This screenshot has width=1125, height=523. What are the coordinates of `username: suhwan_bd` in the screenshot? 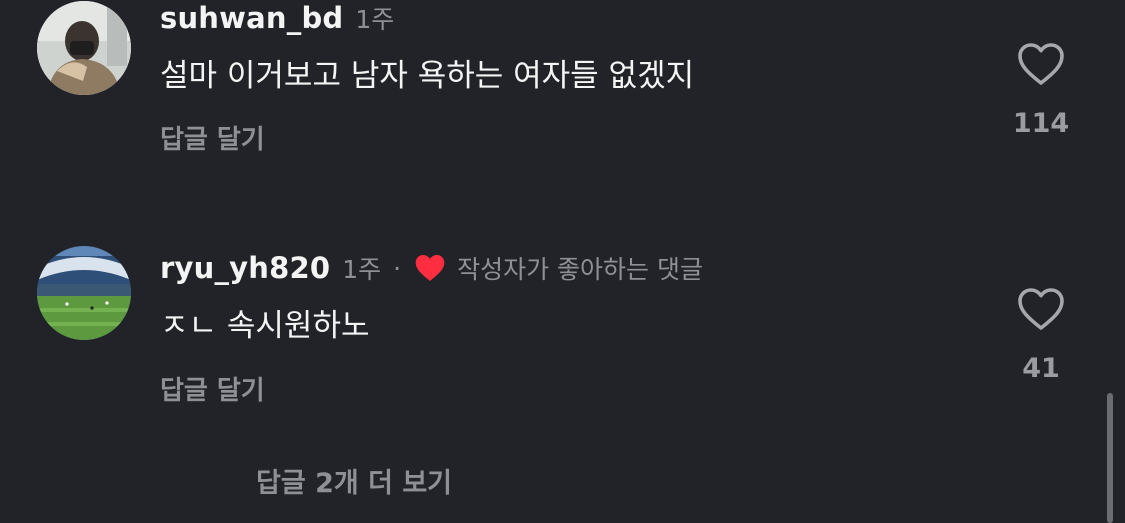 It's located at (251, 18).